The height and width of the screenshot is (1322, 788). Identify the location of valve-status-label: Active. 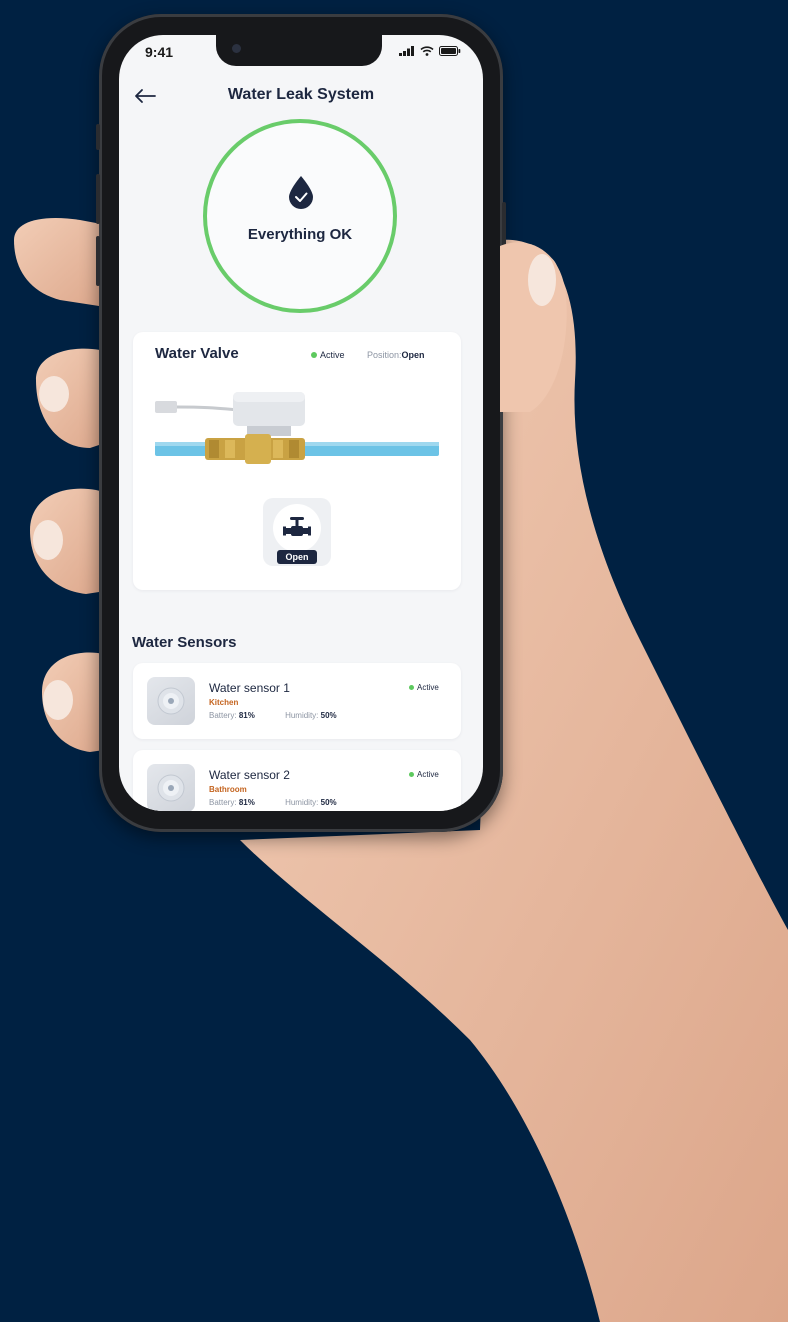
(332, 355).